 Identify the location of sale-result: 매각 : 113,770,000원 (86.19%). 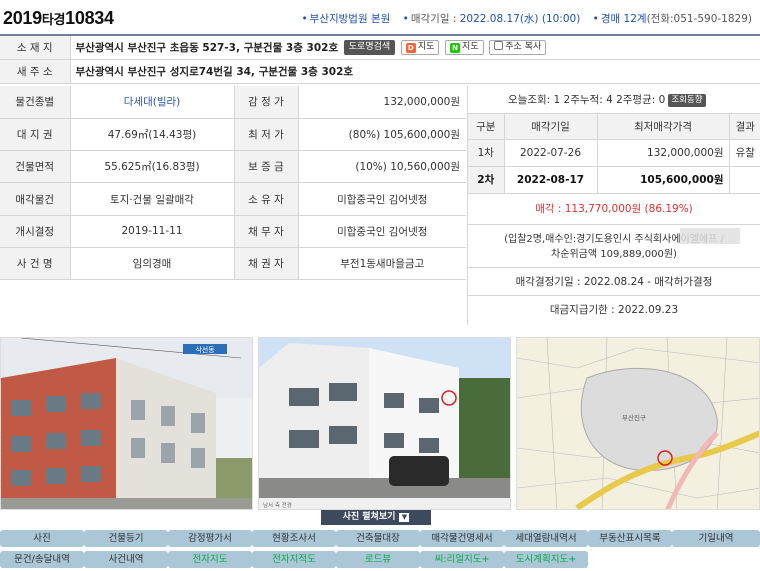
(614, 209).